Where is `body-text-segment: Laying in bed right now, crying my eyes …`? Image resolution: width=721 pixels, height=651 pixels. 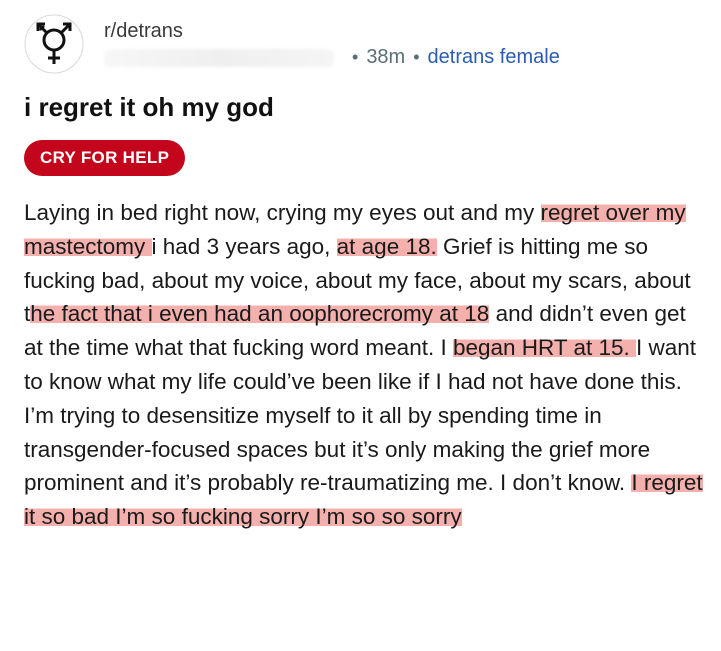
body-text-segment: Laying in bed right now, crying my eyes … is located at coordinates (282, 212).